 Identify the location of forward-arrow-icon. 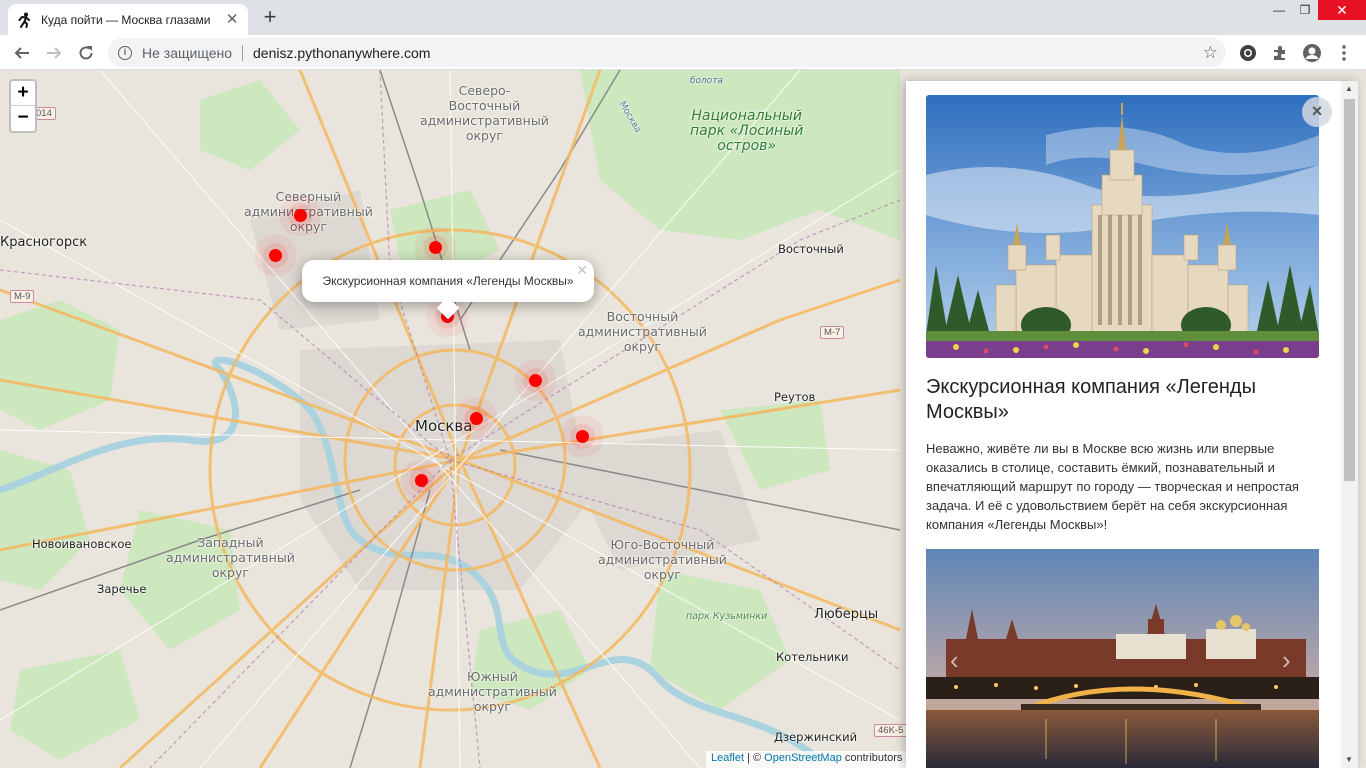
(54, 53).